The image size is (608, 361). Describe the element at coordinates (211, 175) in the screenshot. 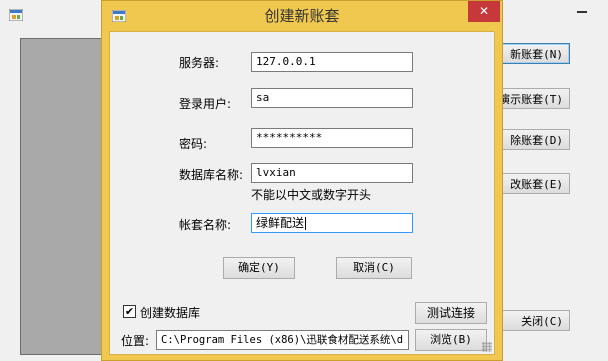

I see `database-name-label: 数据库名称:` at that location.